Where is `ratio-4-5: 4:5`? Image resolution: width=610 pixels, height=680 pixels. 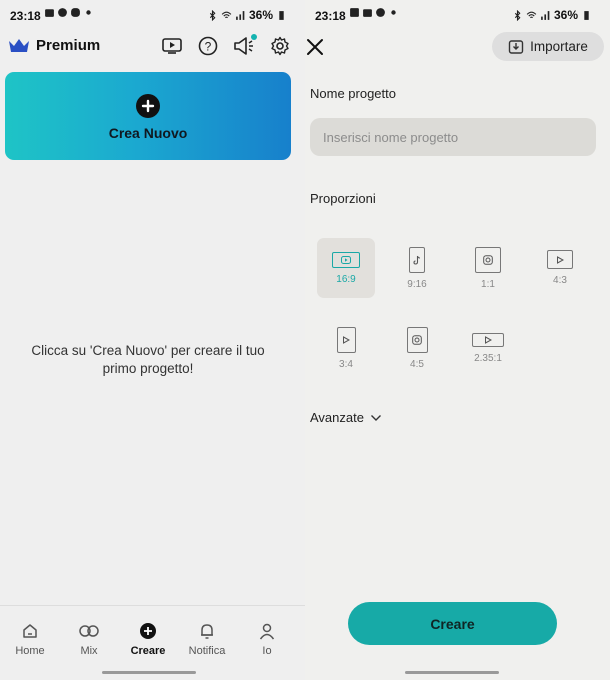 ratio-4-5: 4:5 is located at coordinates (417, 348).